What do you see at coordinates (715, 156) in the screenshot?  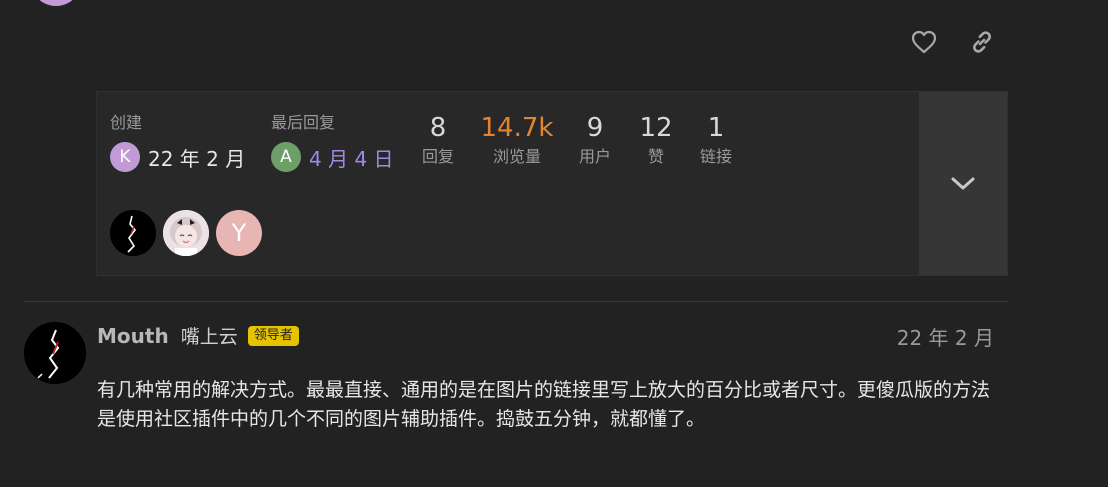 I see `stat-links-label: 链接` at bounding box center [715, 156].